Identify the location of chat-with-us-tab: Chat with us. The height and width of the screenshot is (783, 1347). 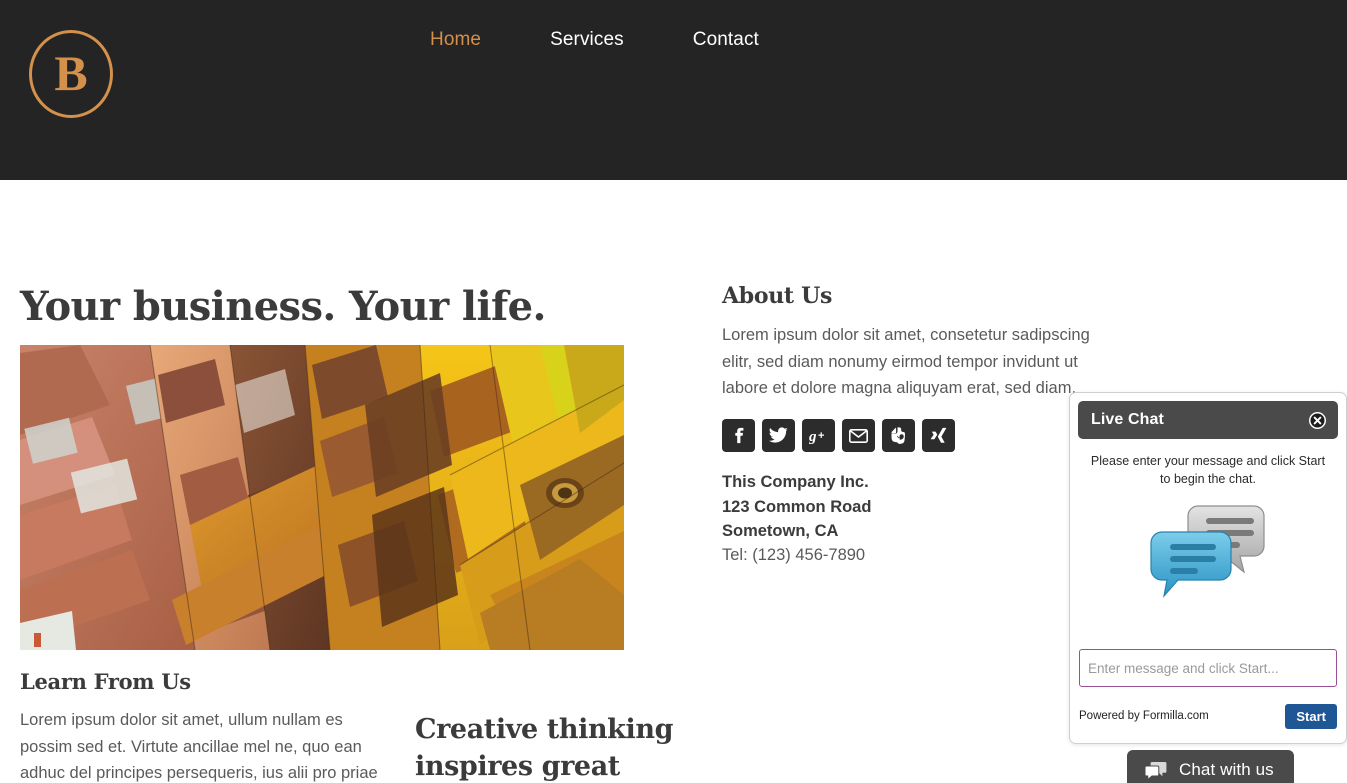
(1210, 766).